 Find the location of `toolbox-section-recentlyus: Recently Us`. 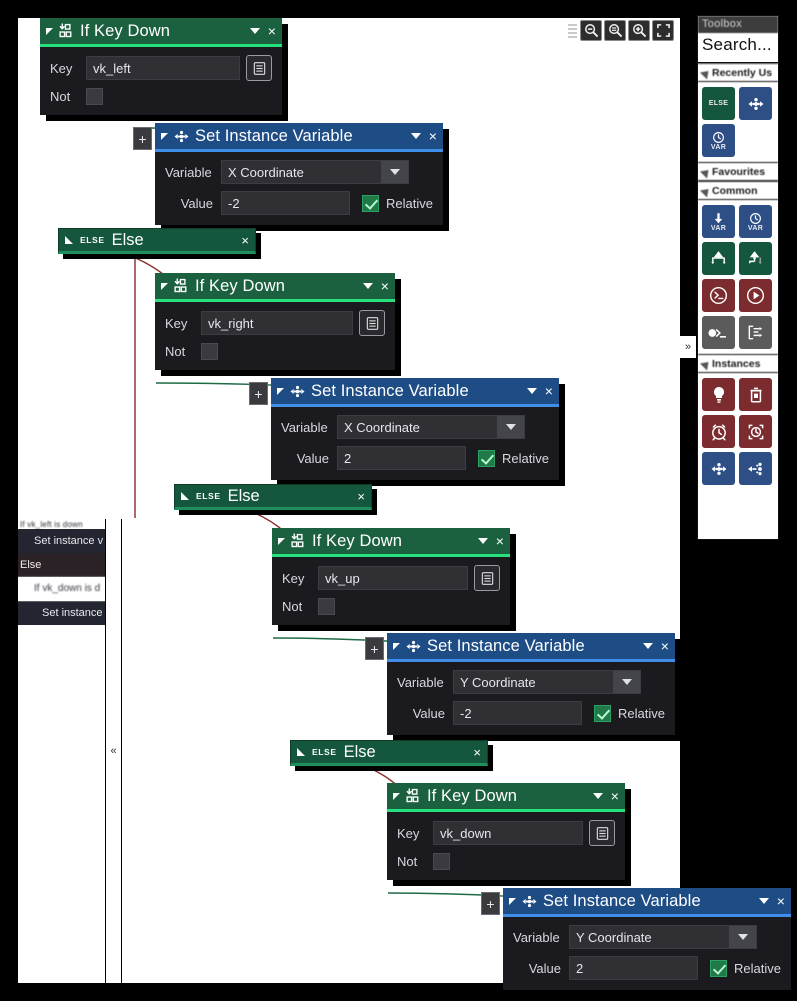

toolbox-section-recentlyus: Recently Us is located at coordinates (738, 72).